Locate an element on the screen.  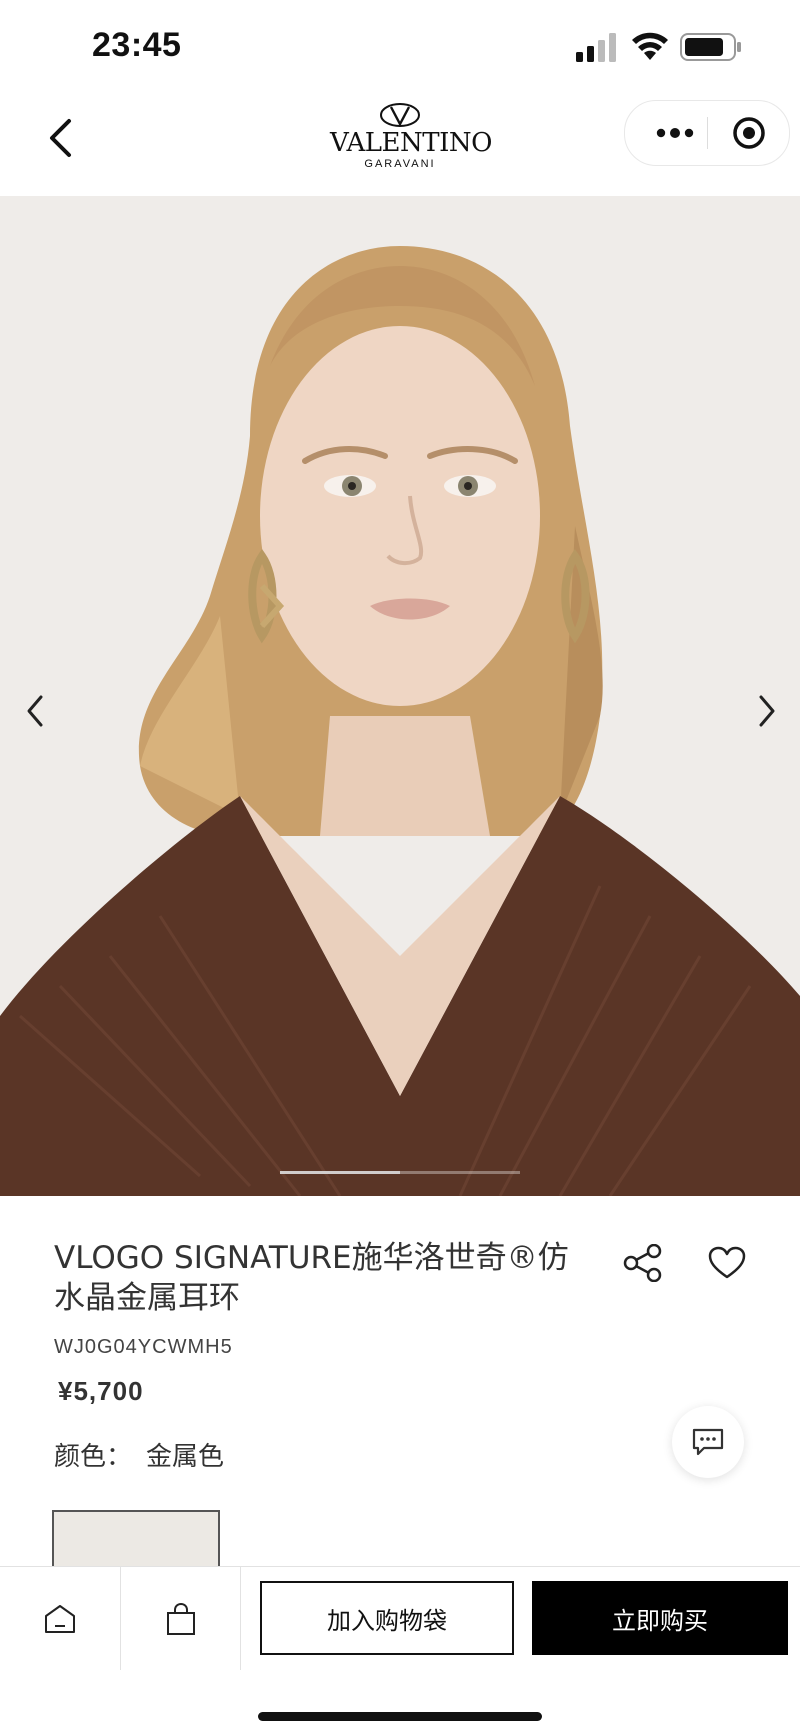
brand-name: VALENTINO is located at coordinates (411, 143).